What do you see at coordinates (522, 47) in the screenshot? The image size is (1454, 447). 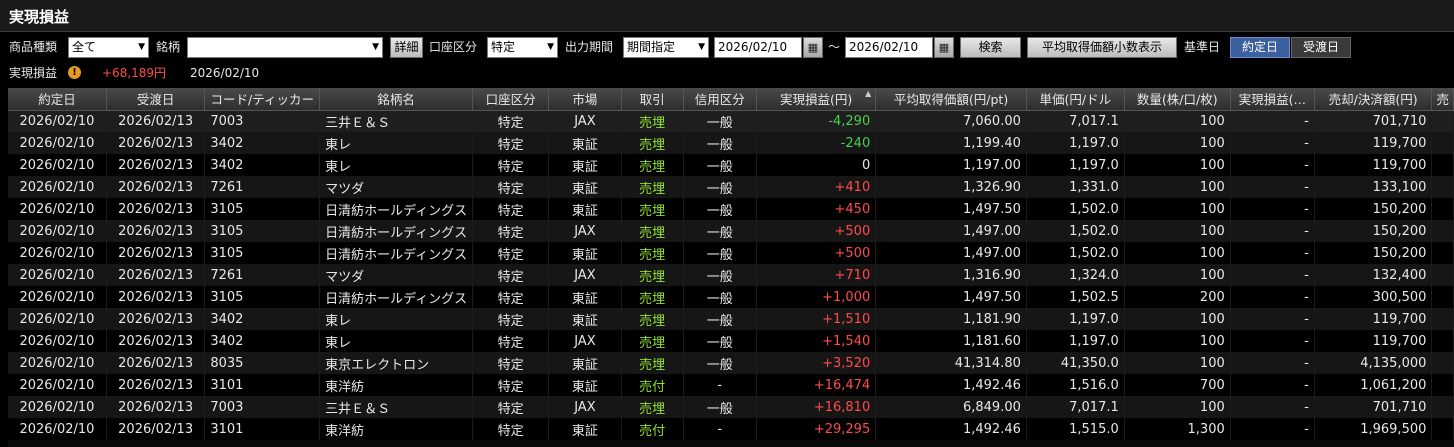 I see `account-type-select: 特定 ▼` at bounding box center [522, 47].